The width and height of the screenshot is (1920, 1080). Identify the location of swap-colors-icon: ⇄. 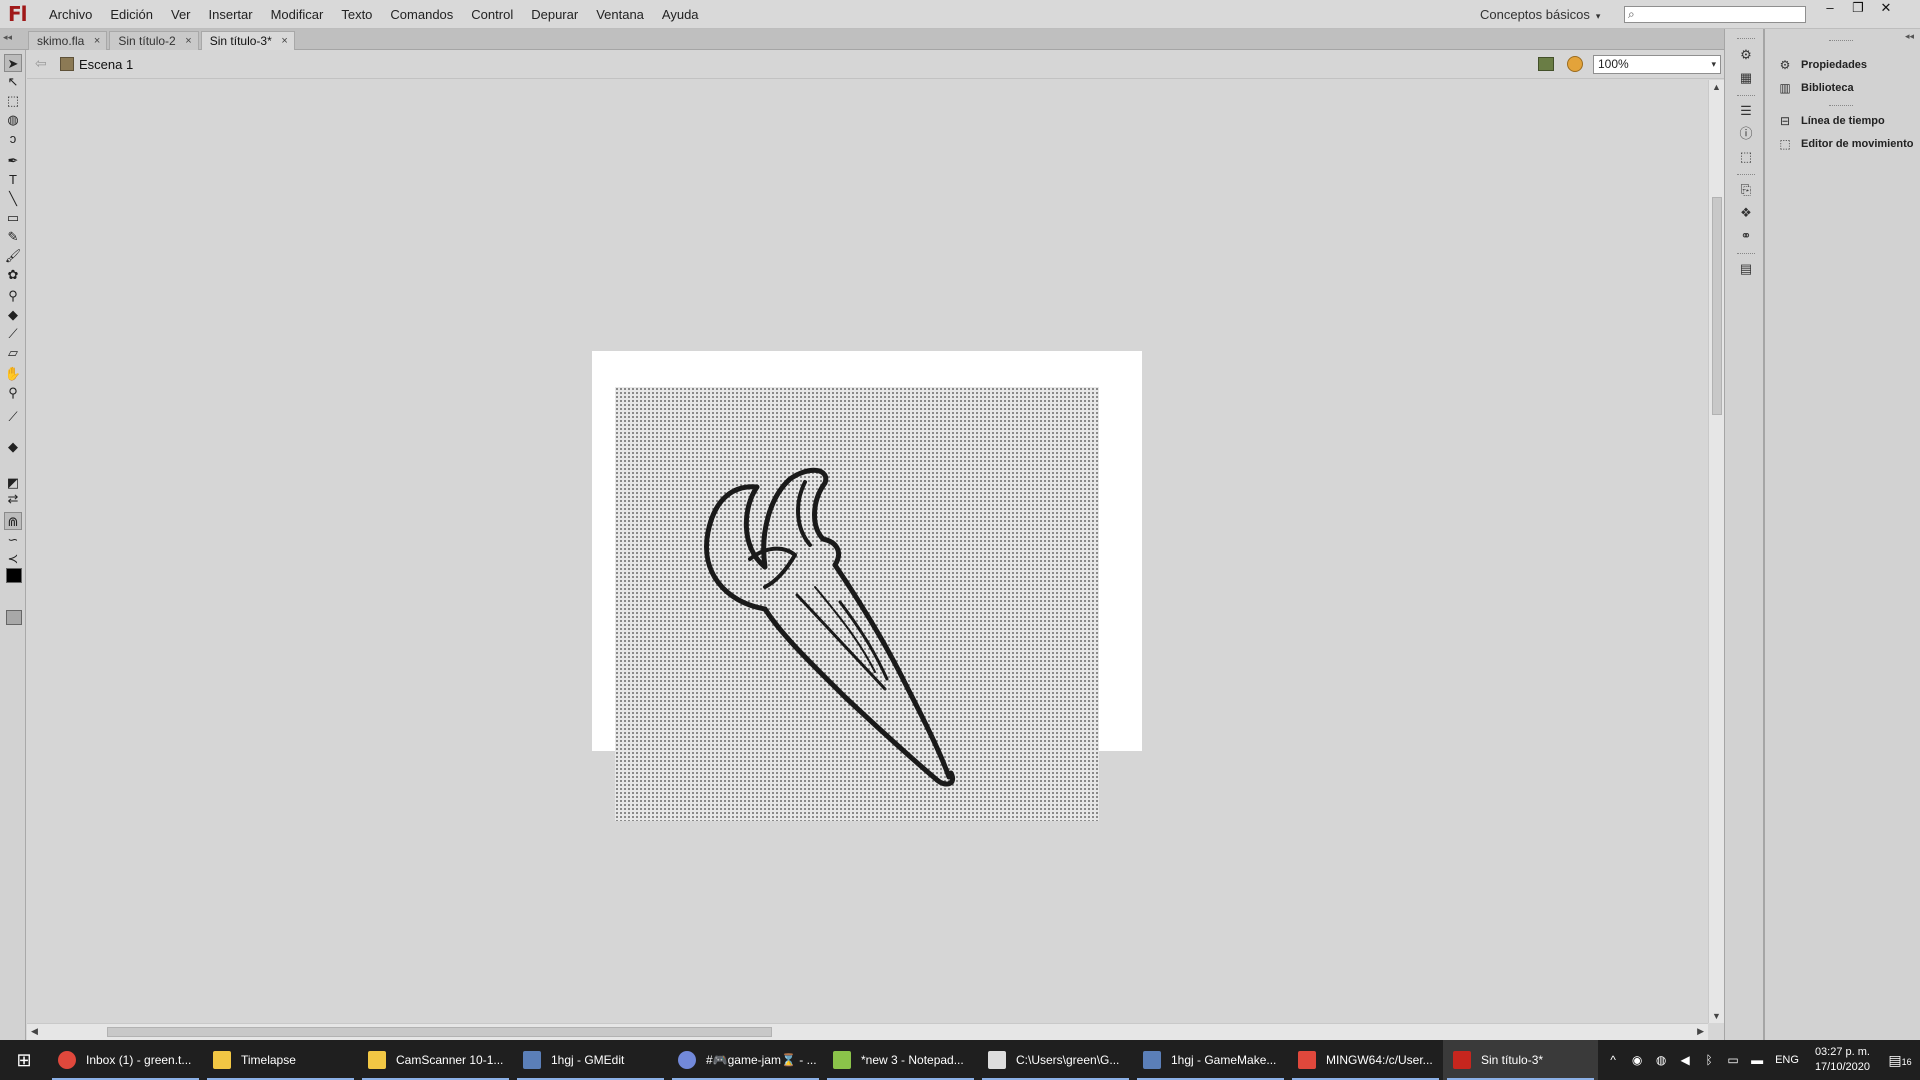
(13, 499).